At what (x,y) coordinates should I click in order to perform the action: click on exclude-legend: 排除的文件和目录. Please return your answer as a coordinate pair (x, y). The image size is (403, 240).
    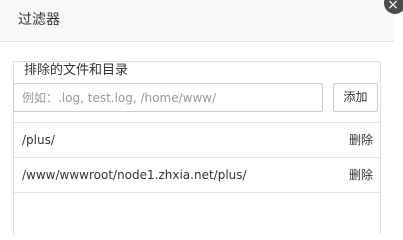
    Looking at the image, I should click on (76, 71).